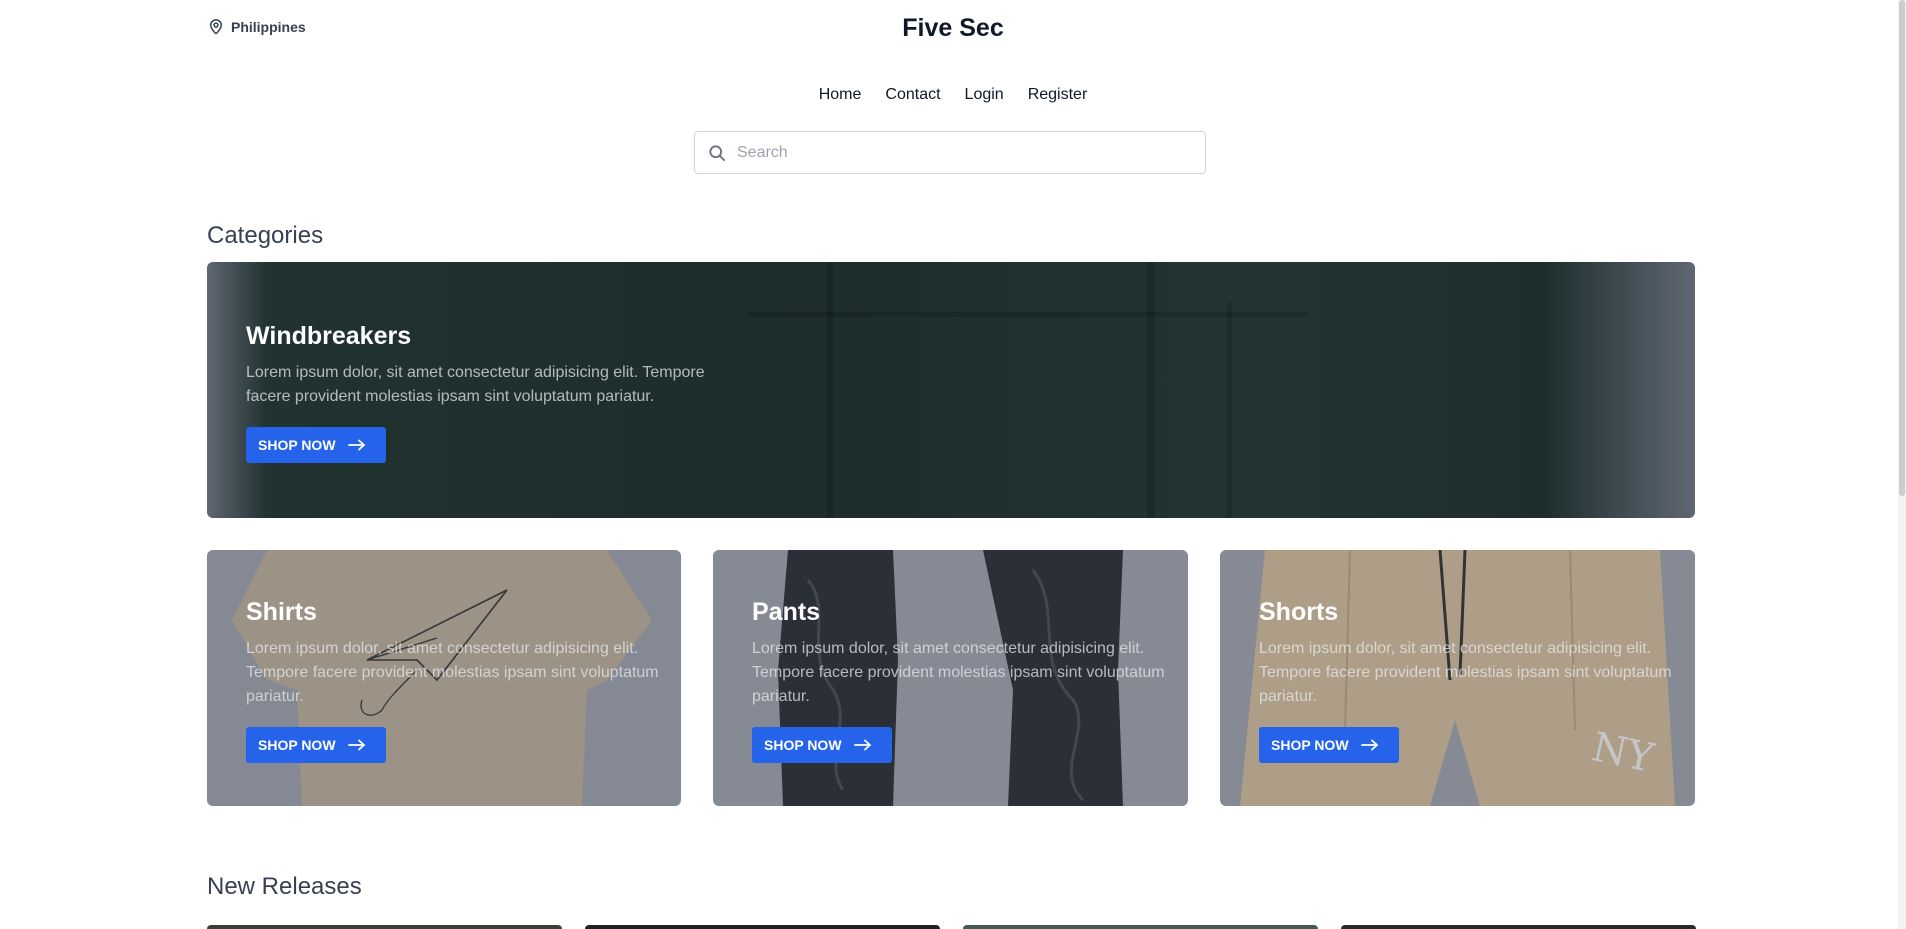  Describe the element at coordinates (786, 612) in the screenshot. I see `card-title: Pants` at that location.